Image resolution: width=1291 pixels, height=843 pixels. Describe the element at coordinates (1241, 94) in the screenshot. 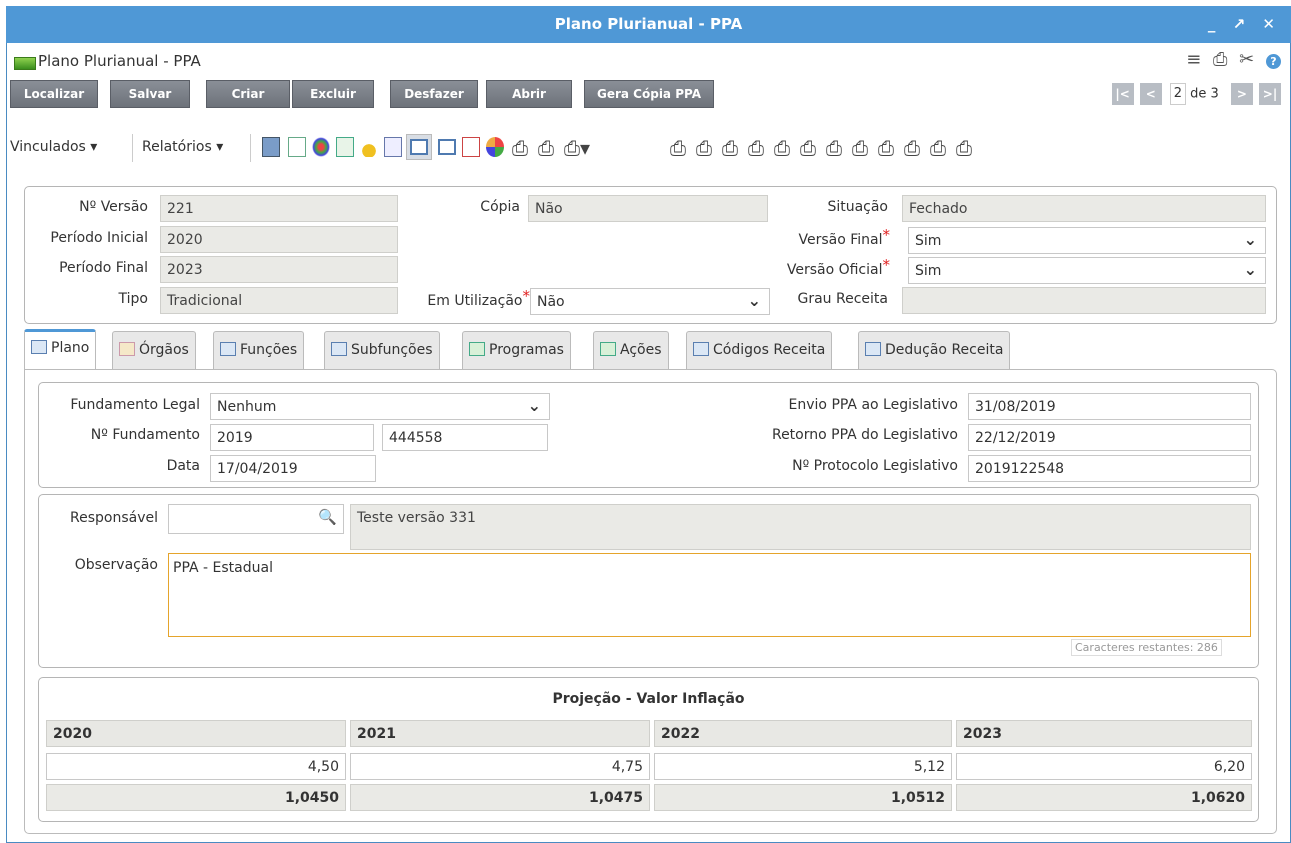

I see `next-page-button: >` at that location.